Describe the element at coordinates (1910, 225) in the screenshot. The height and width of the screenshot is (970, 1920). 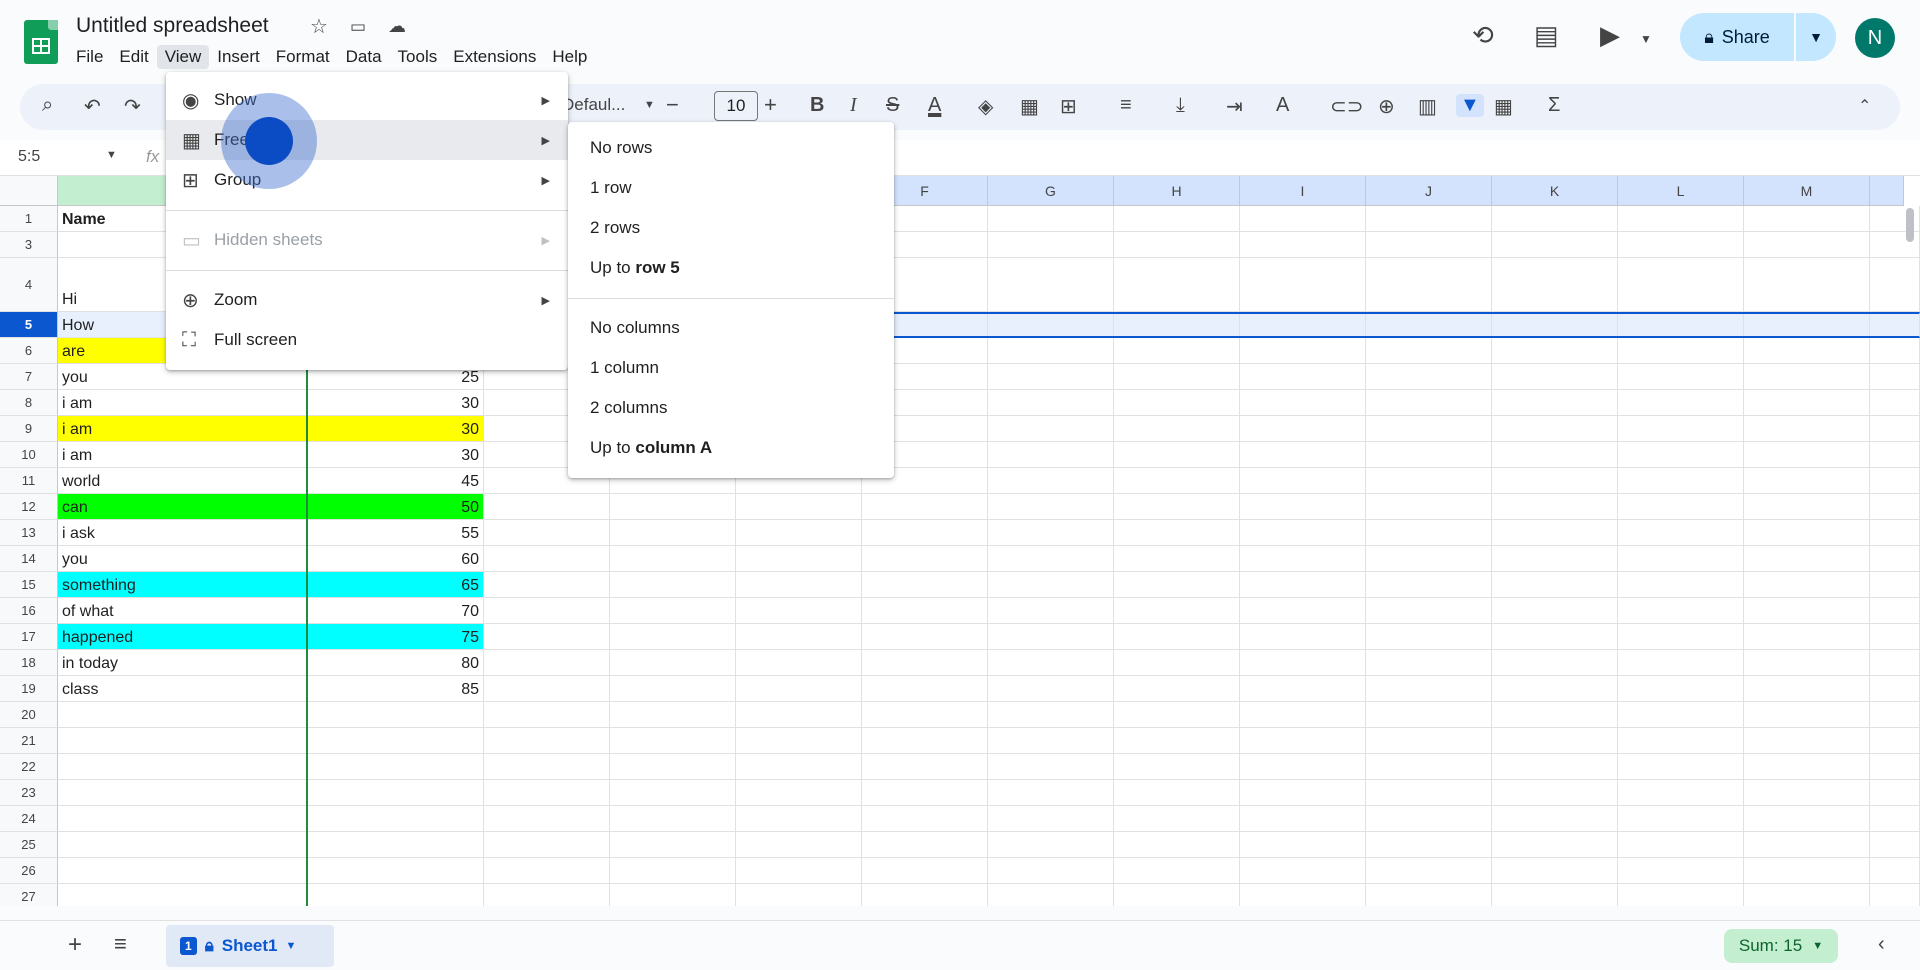
I see `vertical-scrollbar-thumb` at that location.